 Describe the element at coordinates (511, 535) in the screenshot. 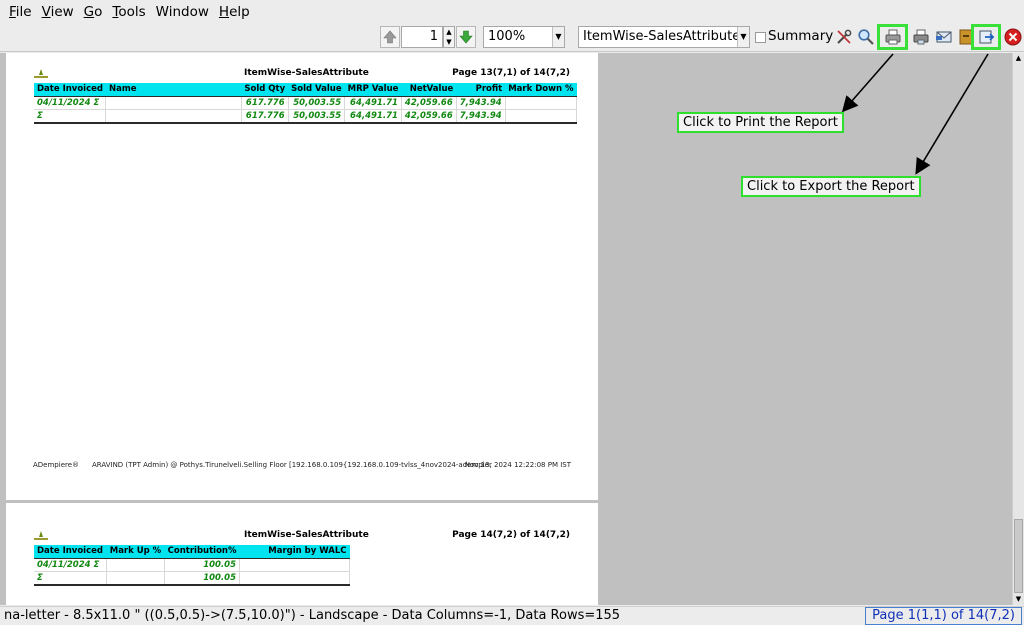

I see `page-label: Page 14(7,2) of 14(7,2)` at that location.